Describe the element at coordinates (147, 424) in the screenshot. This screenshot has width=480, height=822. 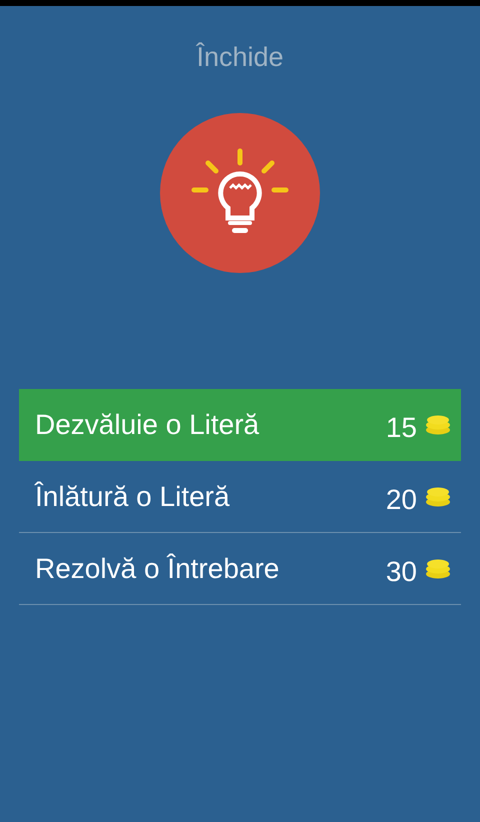
I see `hint-label: Dezvăluie o Literă` at that location.